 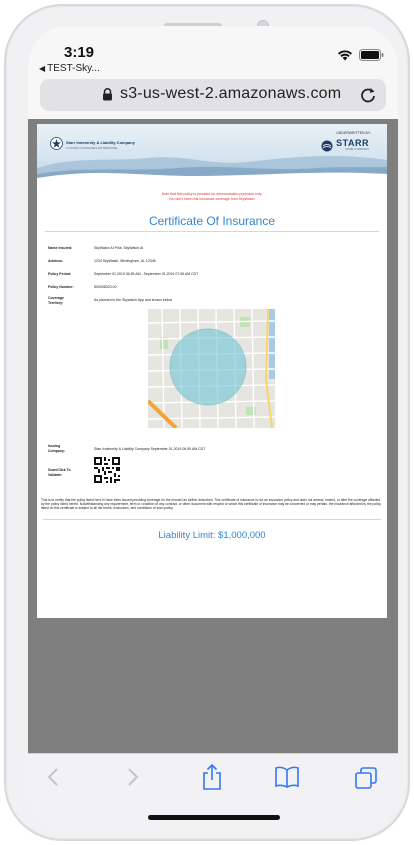 What do you see at coordinates (212, 535) in the screenshot?
I see `liability-limit: Liability Limit: $1,000,000` at bounding box center [212, 535].